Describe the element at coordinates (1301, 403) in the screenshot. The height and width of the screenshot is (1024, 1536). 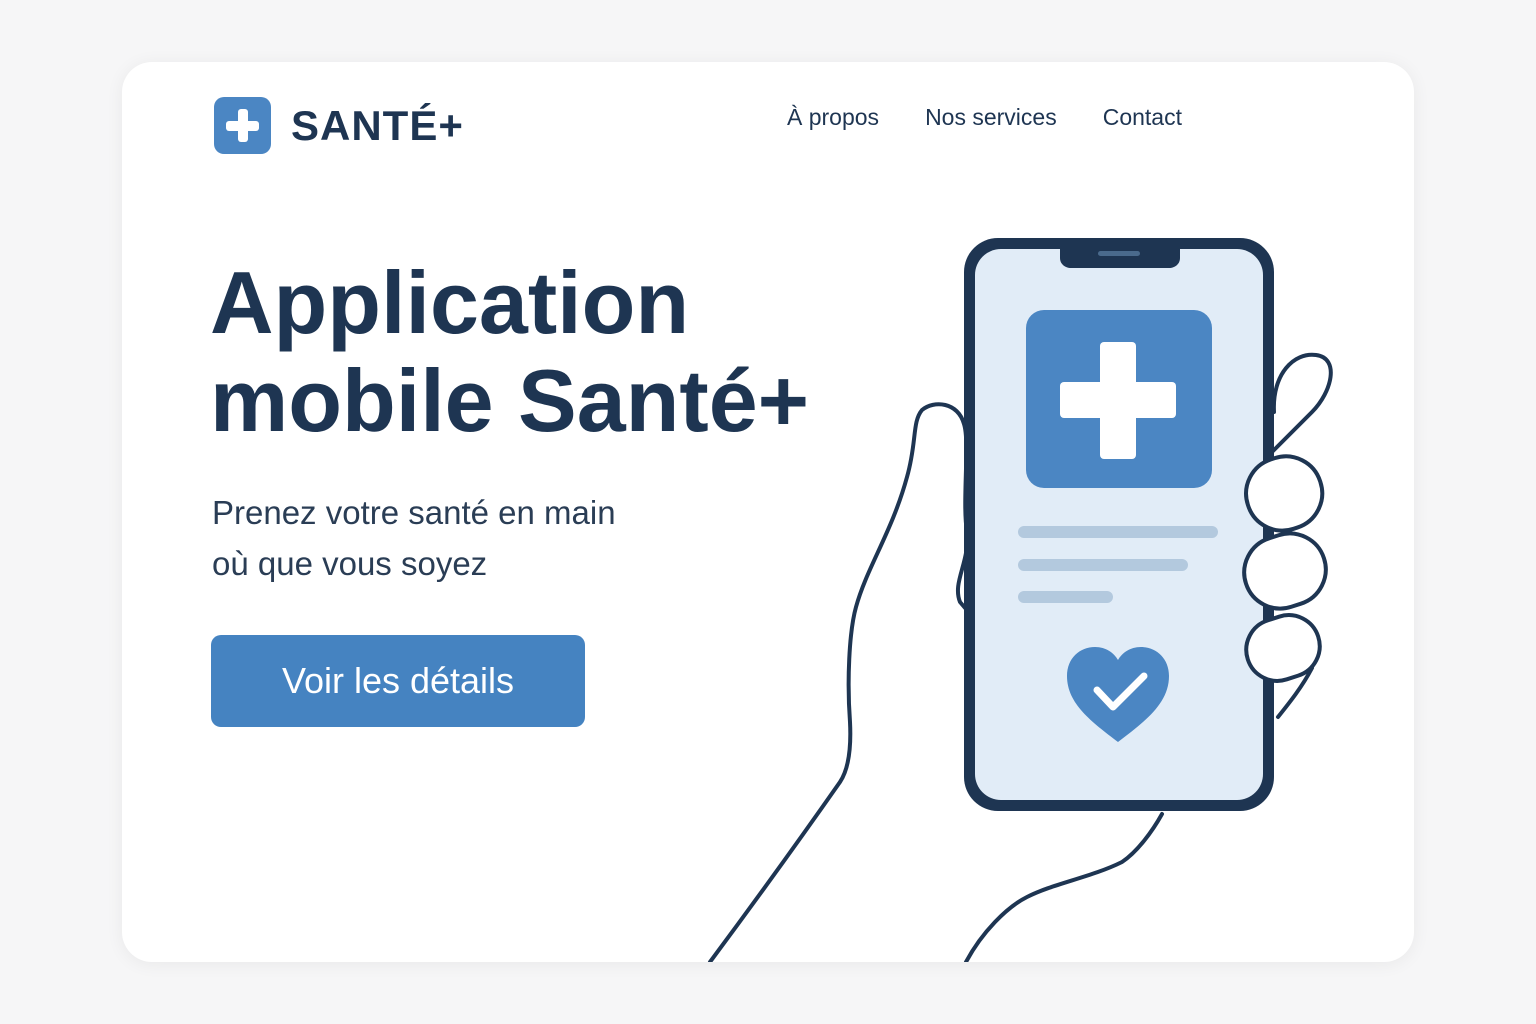
I see `finger-top-shape` at that location.